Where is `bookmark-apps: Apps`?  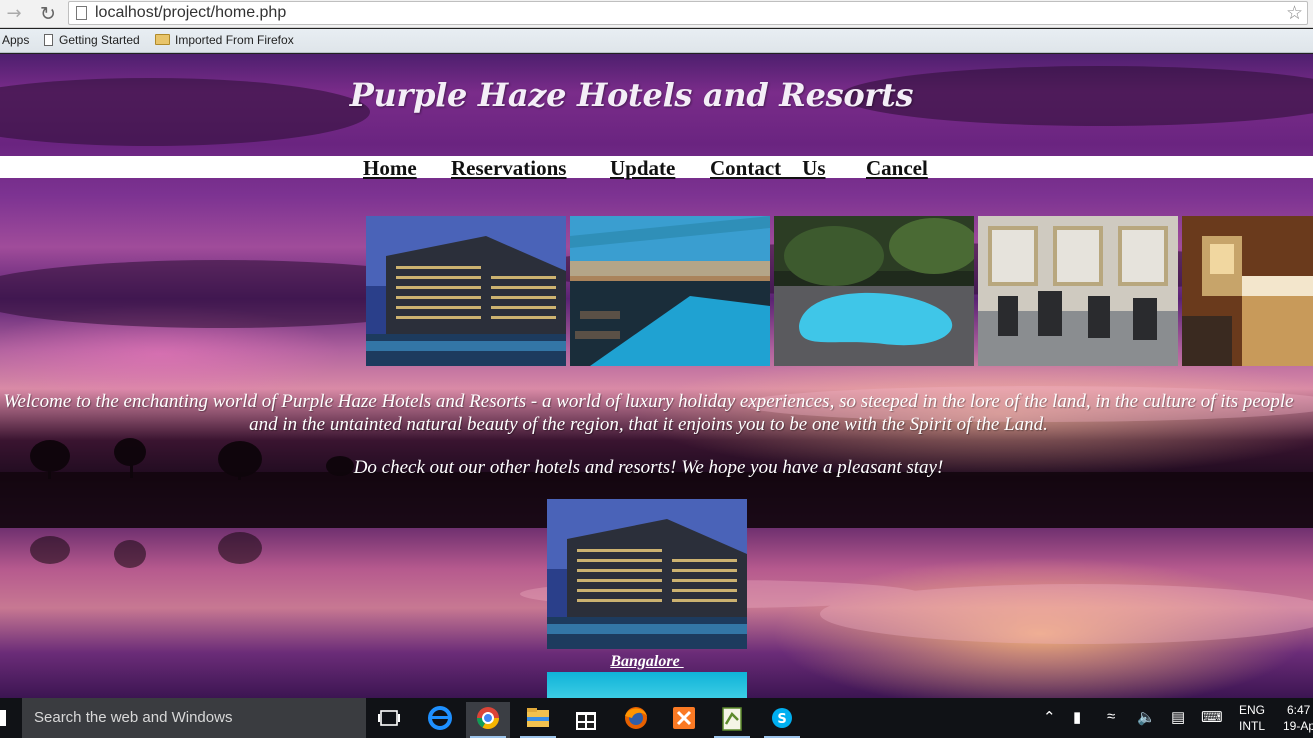
bookmark-apps: Apps is located at coordinates (15, 40).